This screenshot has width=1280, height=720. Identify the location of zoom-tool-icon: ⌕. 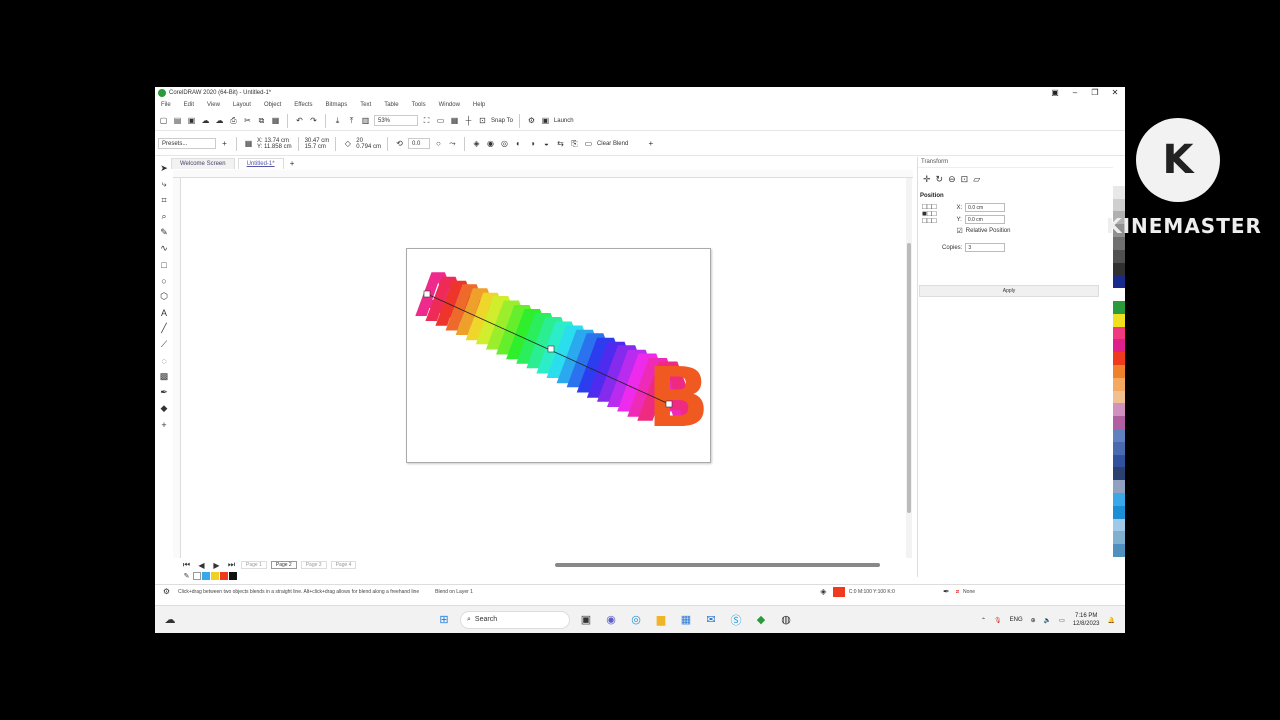
(164, 216).